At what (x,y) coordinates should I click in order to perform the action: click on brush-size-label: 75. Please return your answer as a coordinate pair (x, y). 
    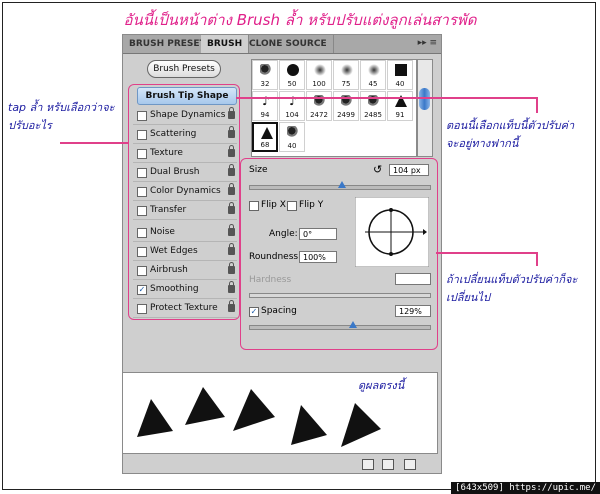
    Looking at the image, I should click on (346, 84).